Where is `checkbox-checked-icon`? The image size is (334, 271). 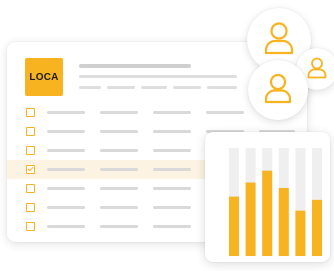 checkbox-checked-icon is located at coordinates (30, 169).